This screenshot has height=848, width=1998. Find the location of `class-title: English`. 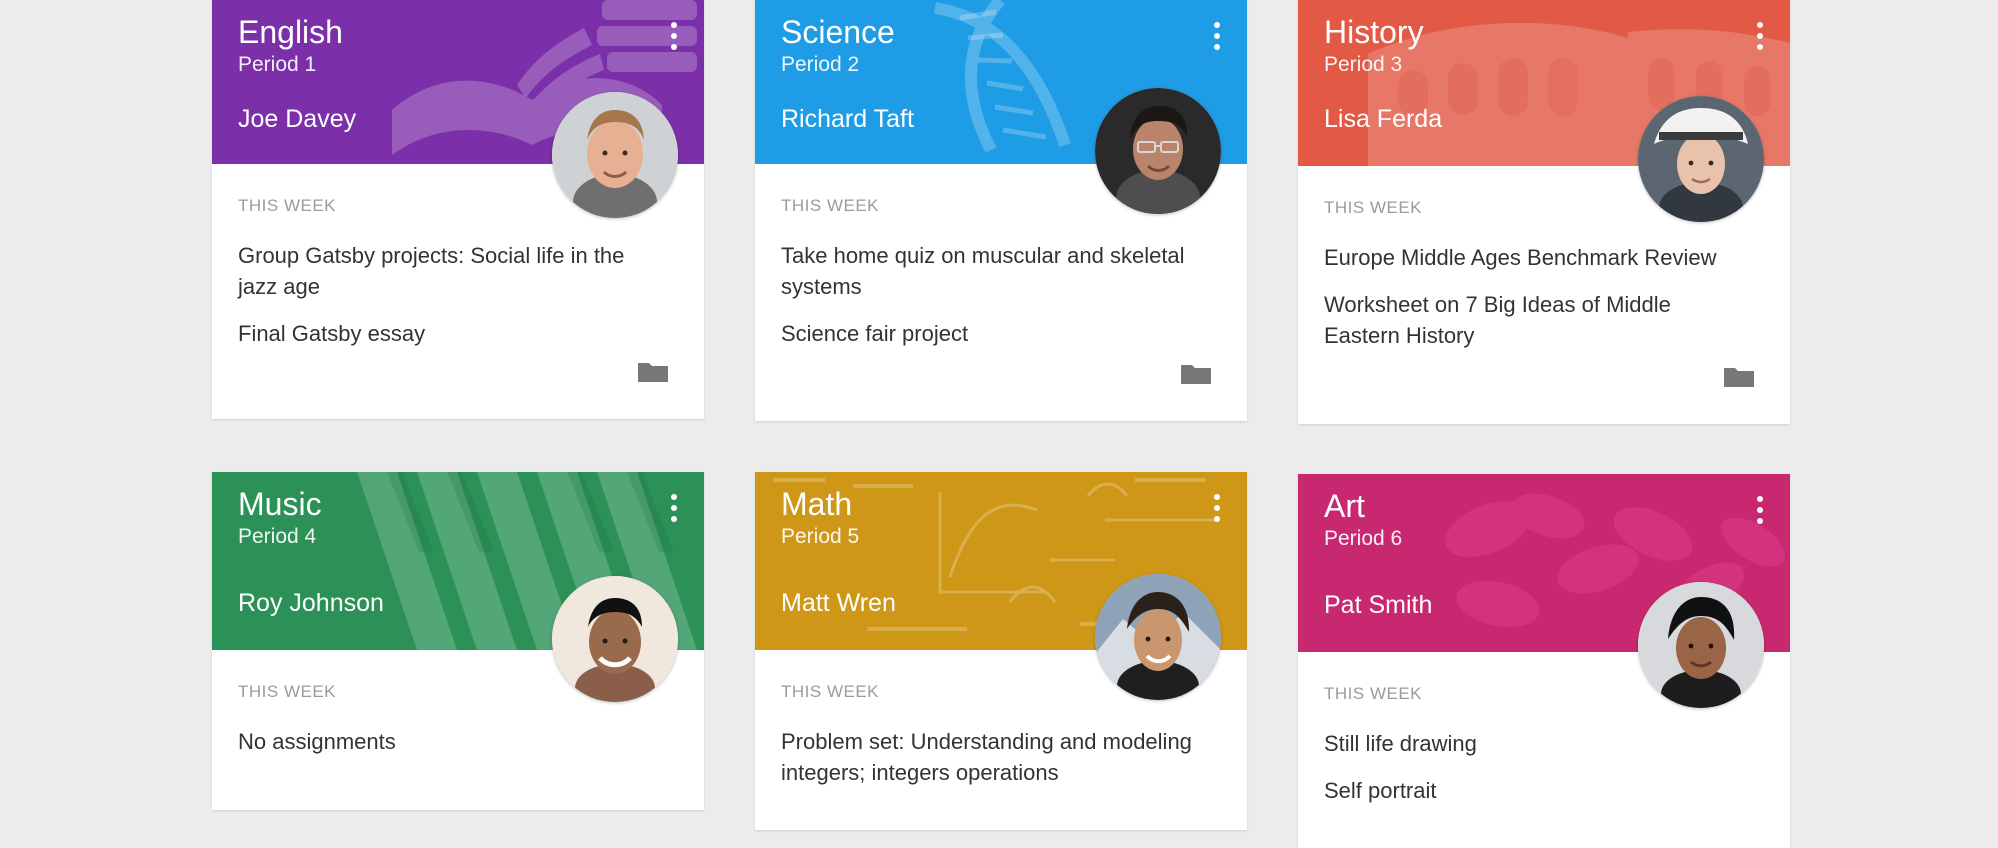

class-title: English is located at coordinates (290, 32).